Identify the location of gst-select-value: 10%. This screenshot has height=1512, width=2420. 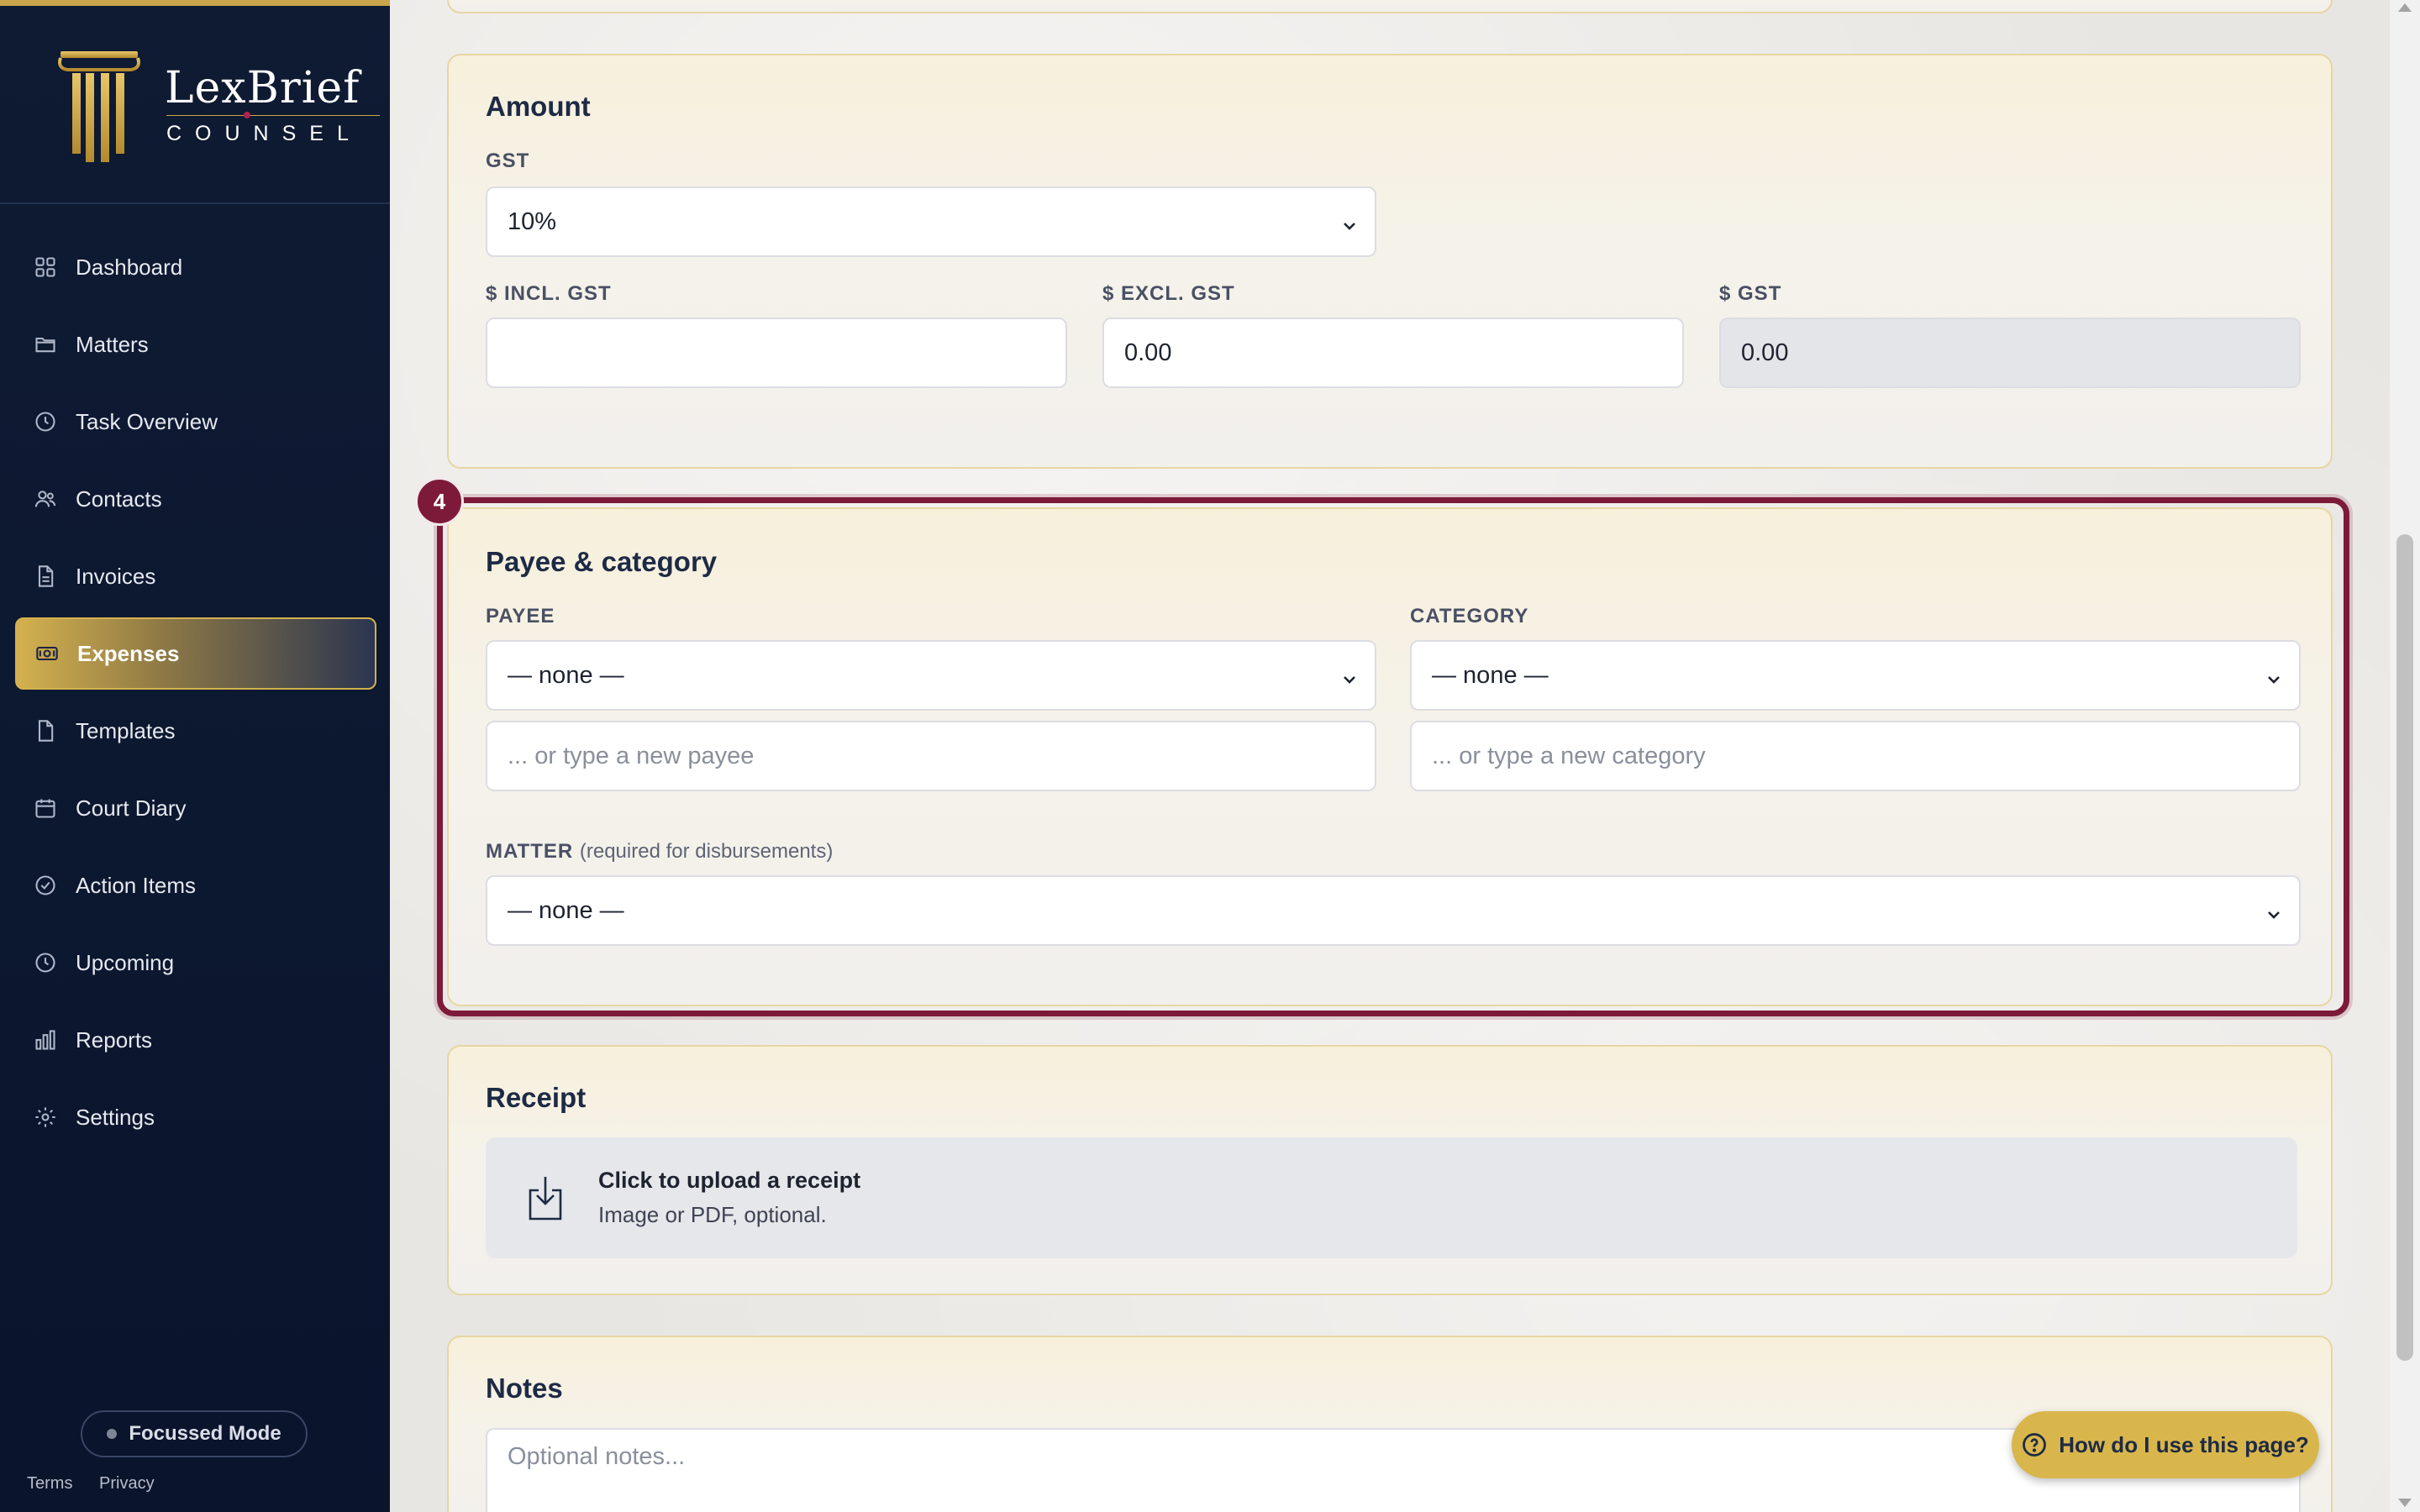
(532, 221).